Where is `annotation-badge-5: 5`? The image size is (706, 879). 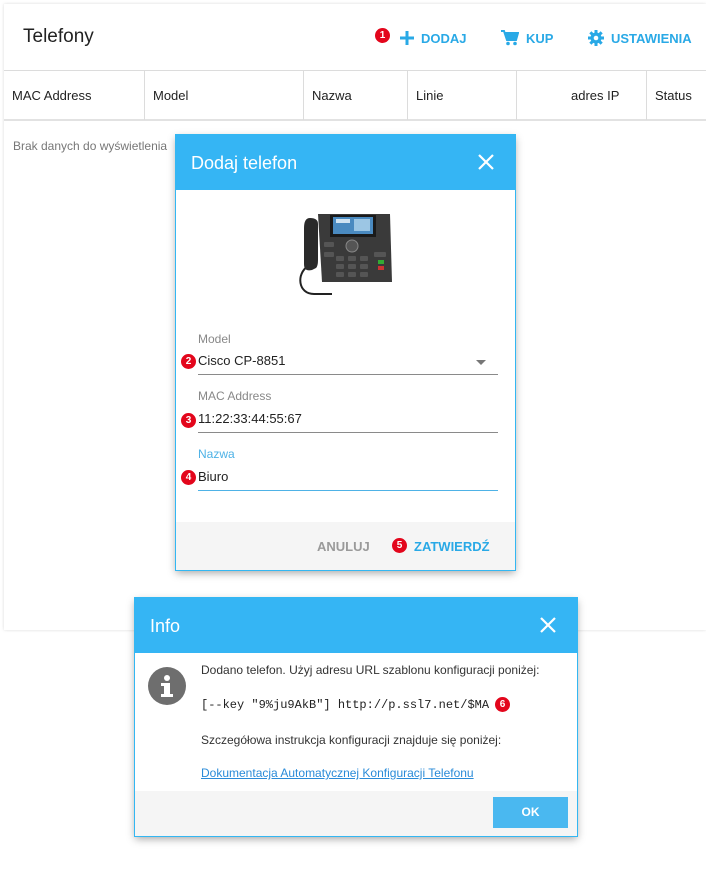
annotation-badge-5: 5 is located at coordinates (399, 545).